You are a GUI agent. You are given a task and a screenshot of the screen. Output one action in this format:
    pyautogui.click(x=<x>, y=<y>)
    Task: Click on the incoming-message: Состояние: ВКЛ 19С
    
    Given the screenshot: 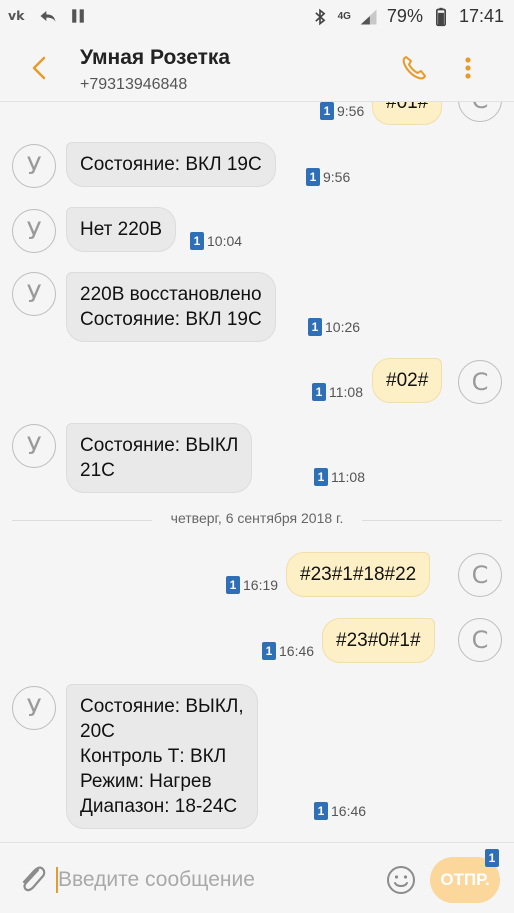 What is the action you would take?
    pyautogui.click(x=171, y=164)
    